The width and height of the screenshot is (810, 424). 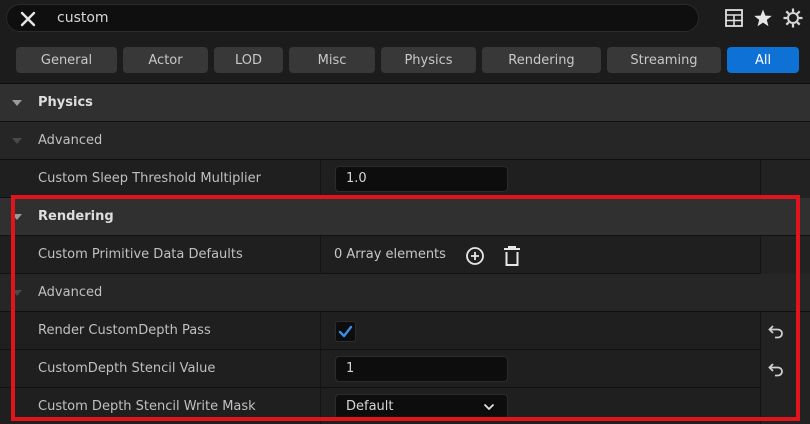 I want to click on section-physics: Physics, so click(x=405, y=103).